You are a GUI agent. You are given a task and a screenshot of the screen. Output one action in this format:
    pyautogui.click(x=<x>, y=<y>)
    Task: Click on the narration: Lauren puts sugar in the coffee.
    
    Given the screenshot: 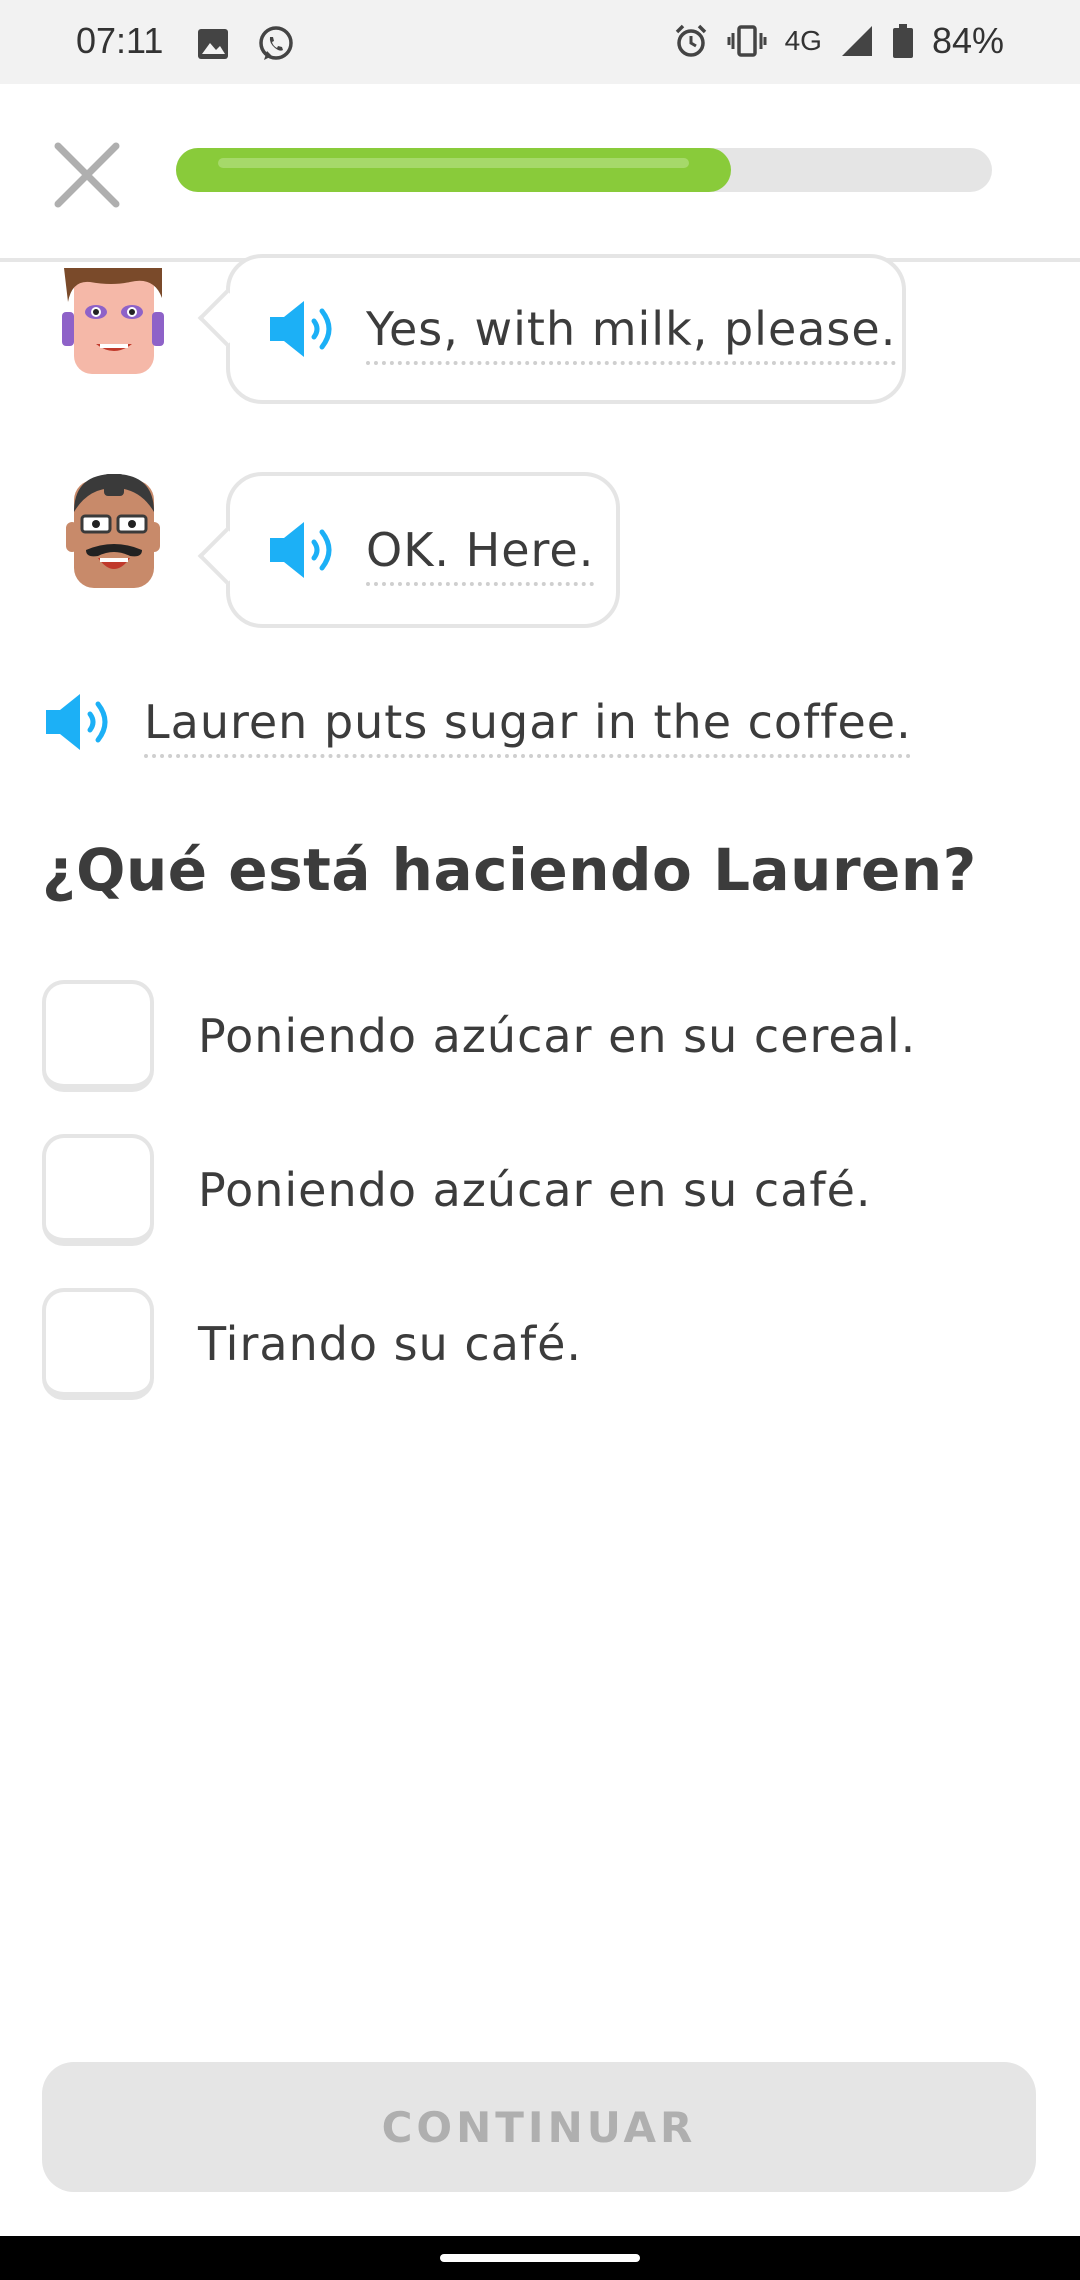 What is the action you would take?
    pyautogui.click(x=477, y=722)
    